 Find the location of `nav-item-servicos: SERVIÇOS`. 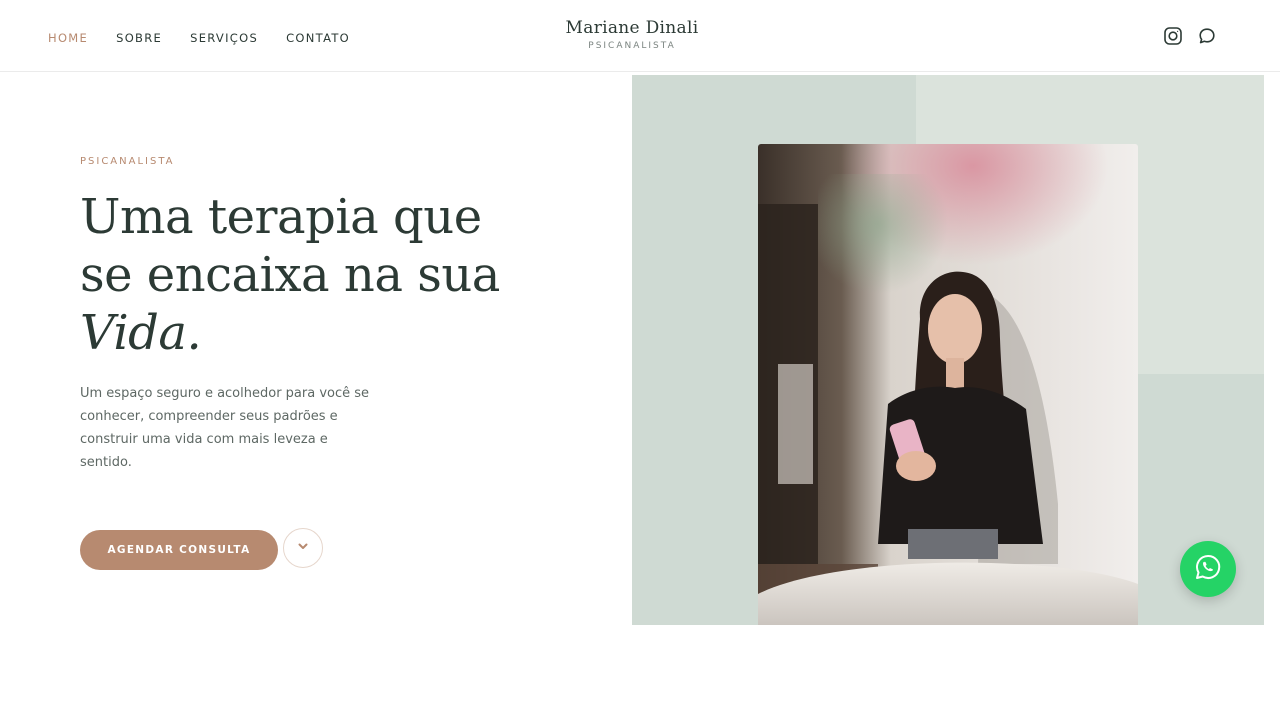

nav-item-servicos: SERVIÇOS is located at coordinates (224, 38).